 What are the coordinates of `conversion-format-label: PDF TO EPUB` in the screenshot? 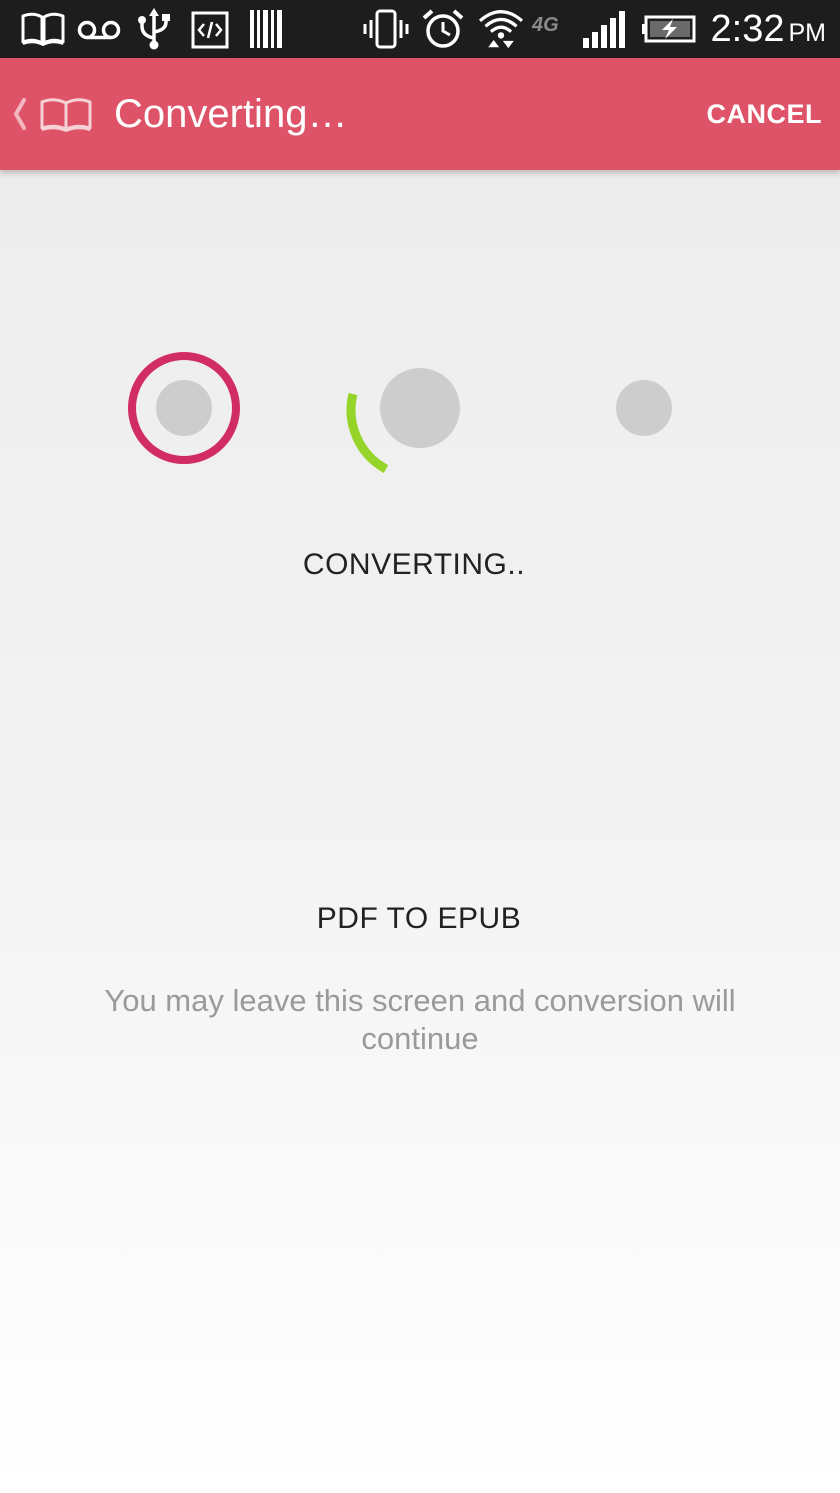 It's located at (419, 918).